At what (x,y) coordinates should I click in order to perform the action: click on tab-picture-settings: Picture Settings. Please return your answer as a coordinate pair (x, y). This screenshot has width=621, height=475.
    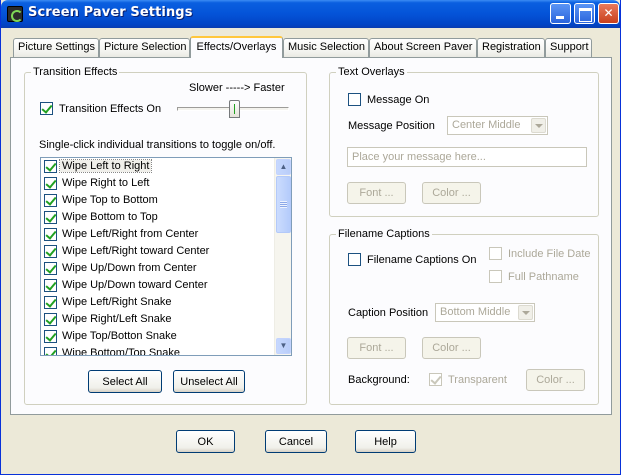
    Looking at the image, I should click on (56, 47).